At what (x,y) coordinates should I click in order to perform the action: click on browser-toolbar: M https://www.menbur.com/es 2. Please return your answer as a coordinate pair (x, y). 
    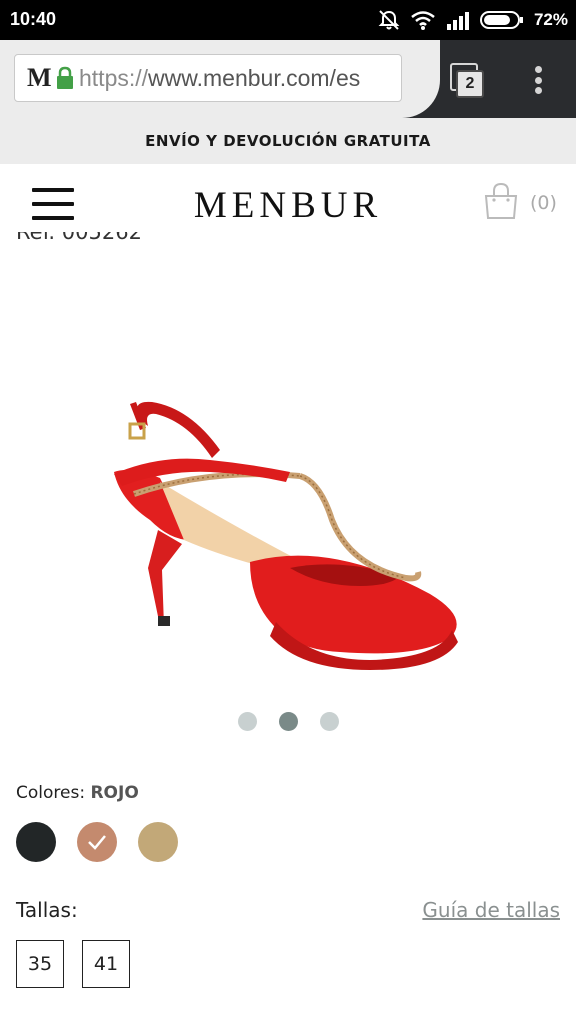
    Looking at the image, I should click on (288, 79).